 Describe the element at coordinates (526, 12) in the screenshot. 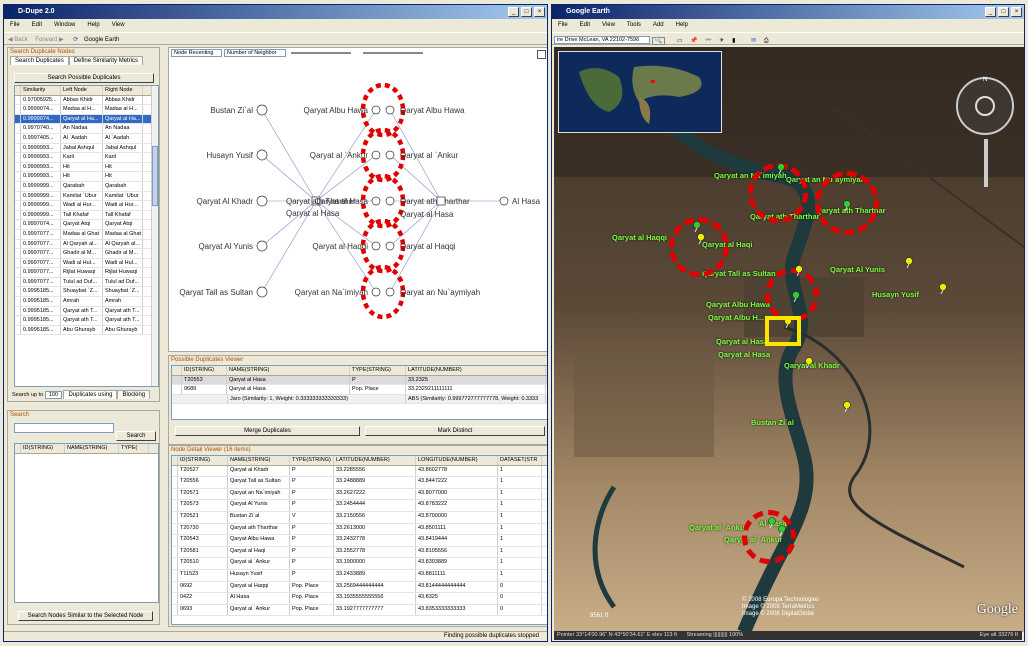

I see `maximize-button: □` at that location.